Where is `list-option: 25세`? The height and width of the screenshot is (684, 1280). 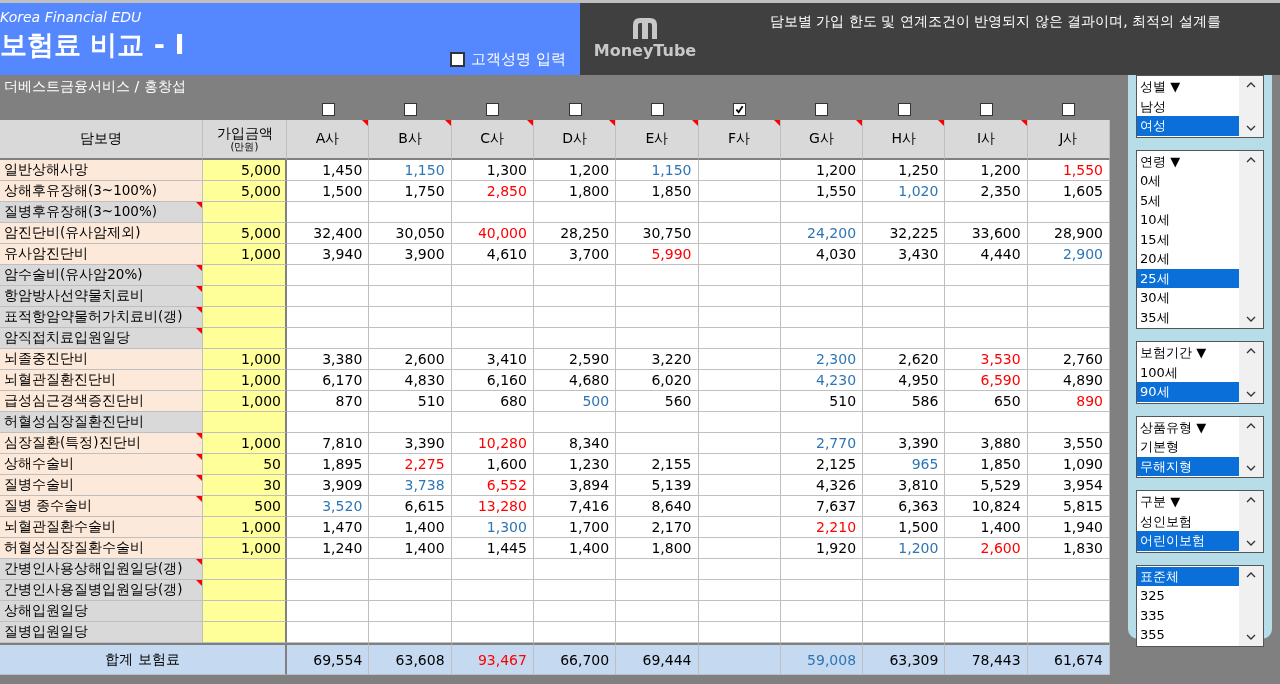
list-option: 25세 is located at coordinates (1188, 278).